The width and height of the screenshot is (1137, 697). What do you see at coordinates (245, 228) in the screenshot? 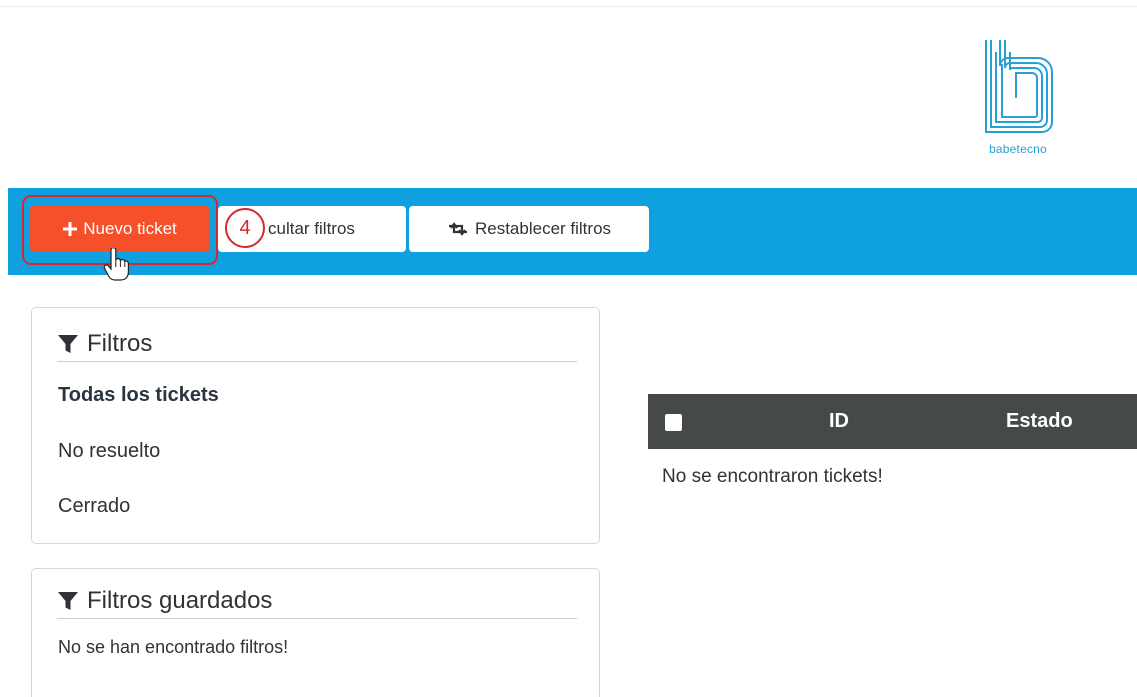
I see `step-marker: 4` at bounding box center [245, 228].